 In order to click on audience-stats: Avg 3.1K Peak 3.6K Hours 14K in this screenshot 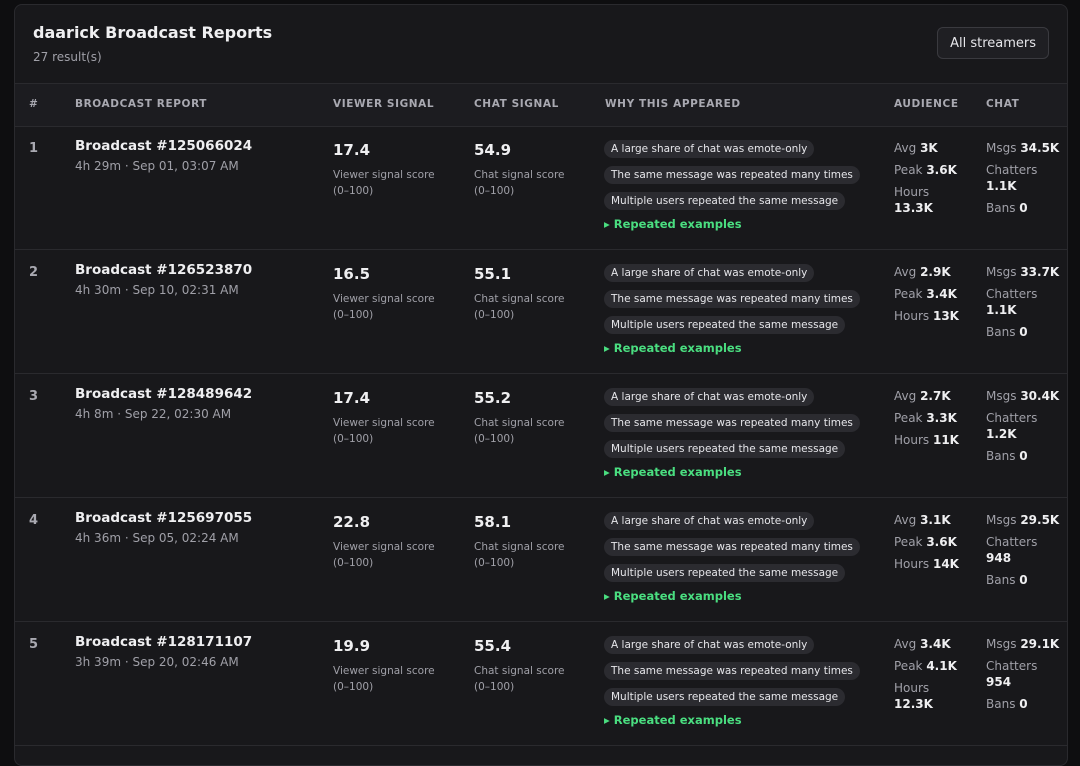, I will do `click(926, 542)`.